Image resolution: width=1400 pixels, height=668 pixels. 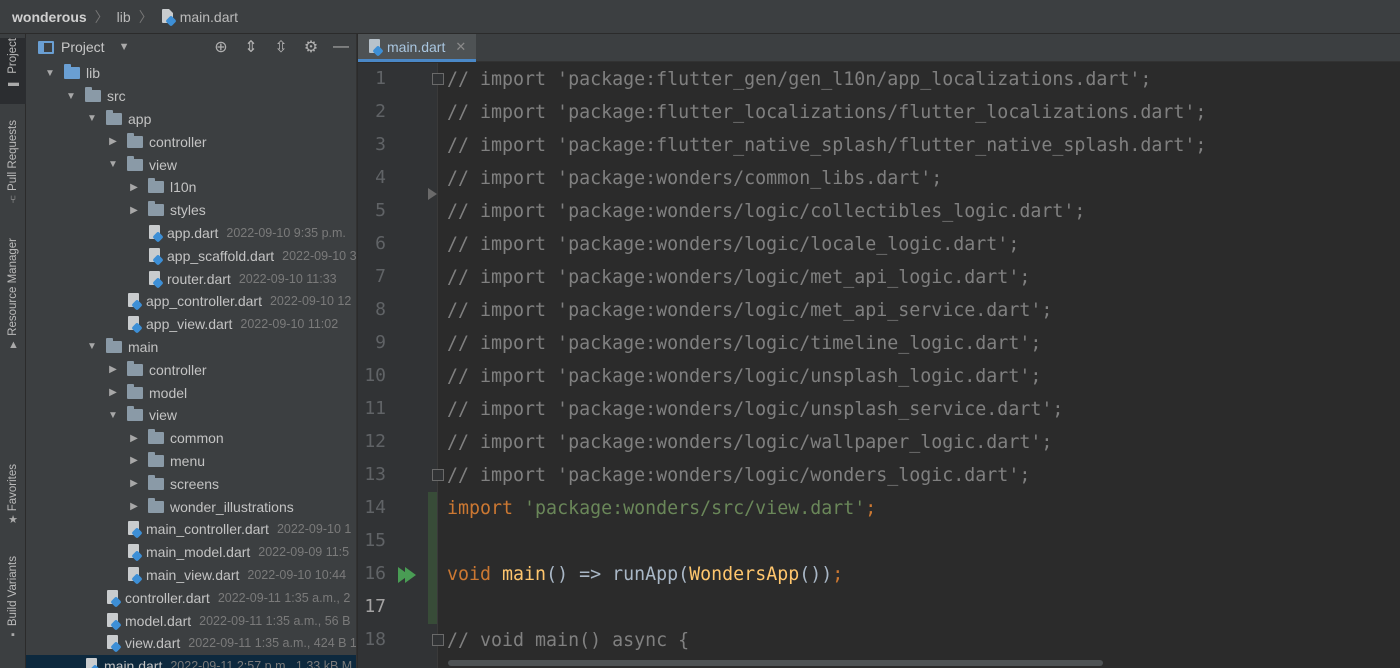 What do you see at coordinates (375, 507) in the screenshot?
I see `line-number: 14` at bounding box center [375, 507].